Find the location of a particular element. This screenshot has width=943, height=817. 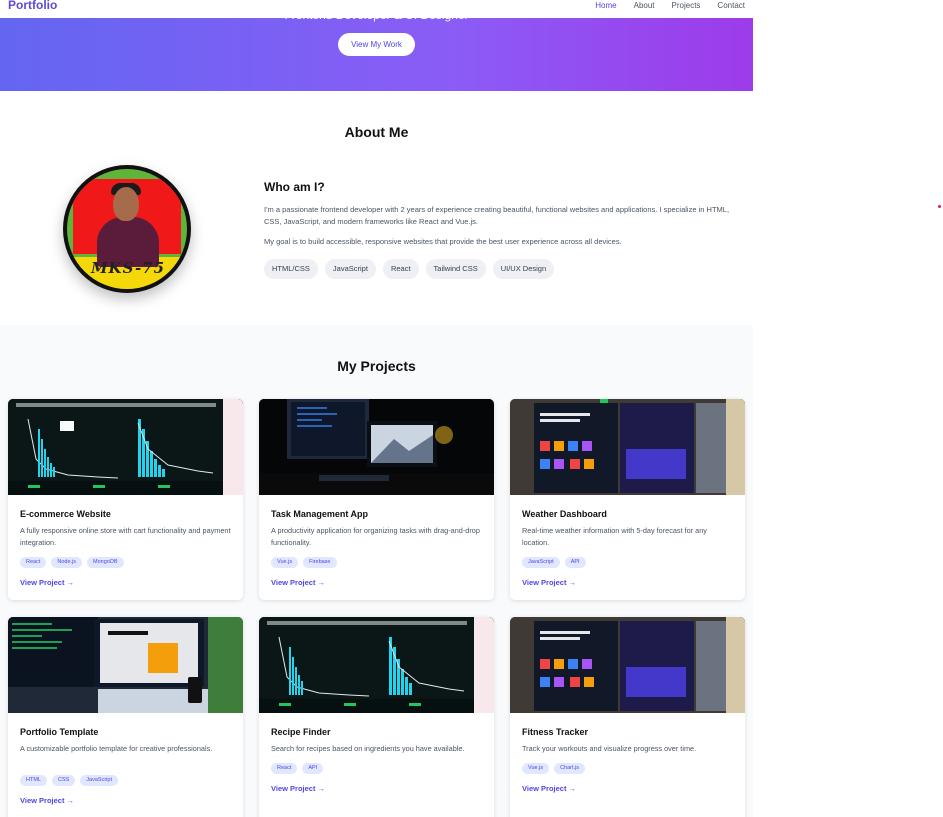

nav-link-projects: Projects is located at coordinates (686, 5).